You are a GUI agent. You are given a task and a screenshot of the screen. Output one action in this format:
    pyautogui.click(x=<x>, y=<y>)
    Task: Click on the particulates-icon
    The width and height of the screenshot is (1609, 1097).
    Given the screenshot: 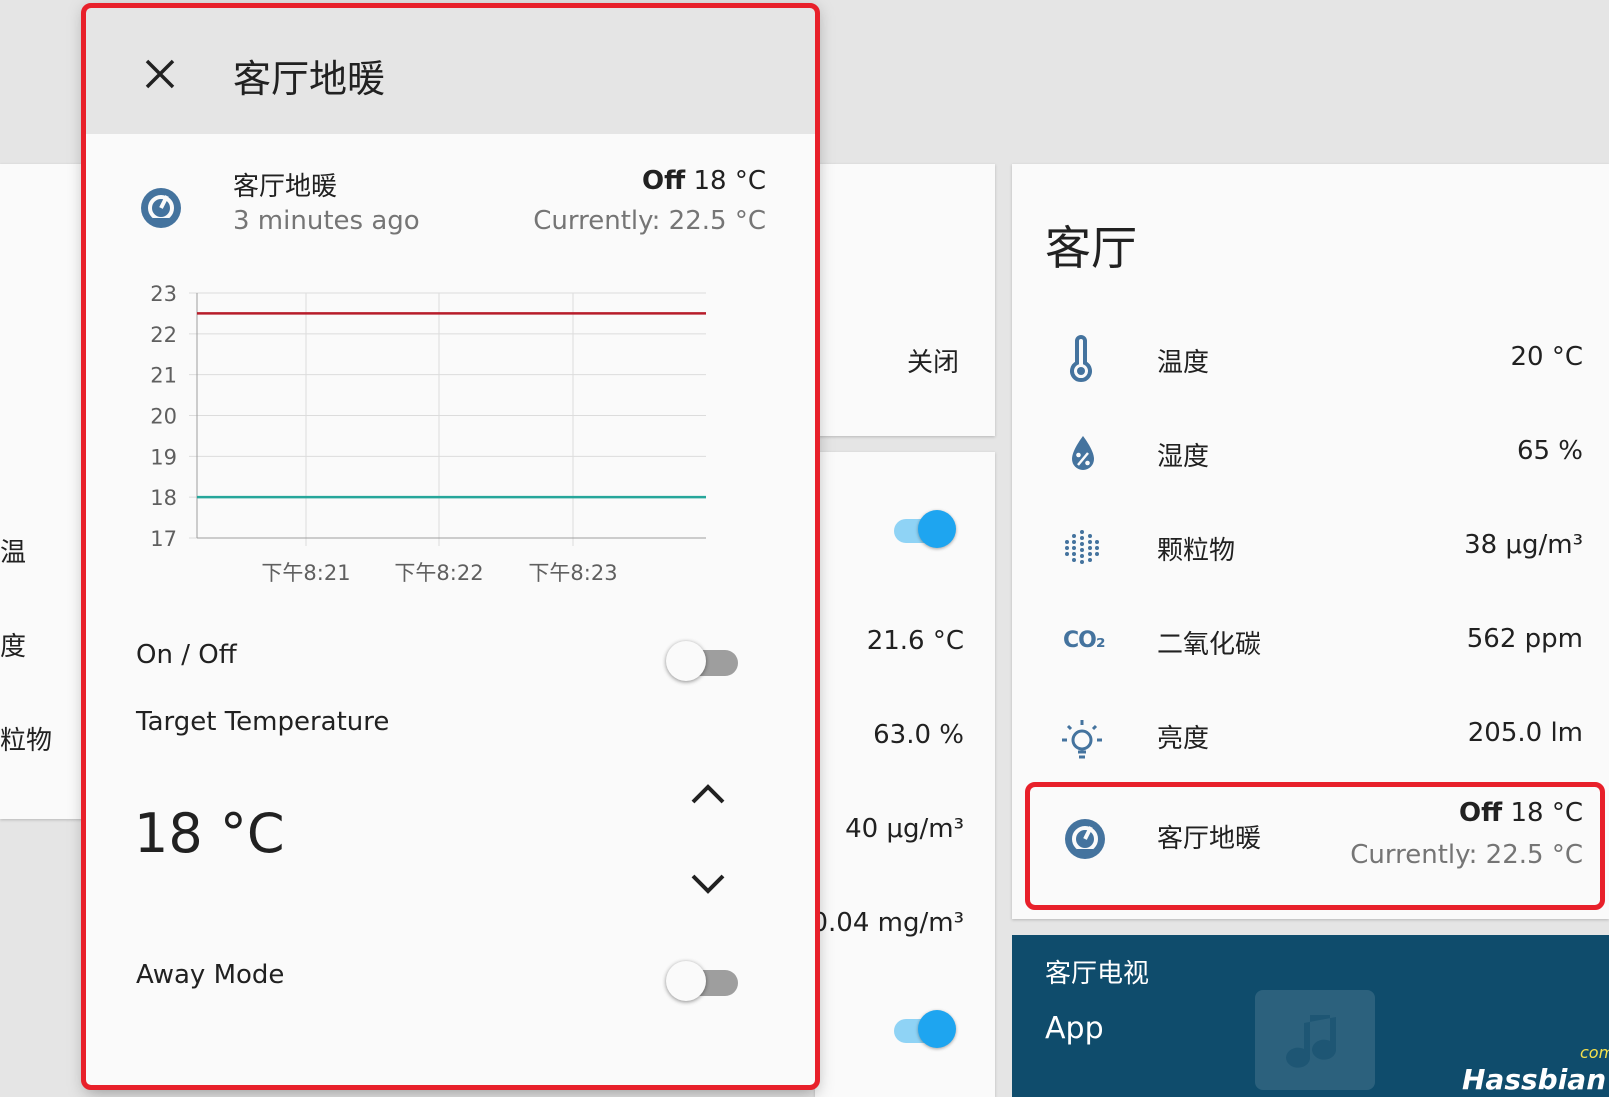 What is the action you would take?
    pyautogui.click(x=1082, y=547)
    